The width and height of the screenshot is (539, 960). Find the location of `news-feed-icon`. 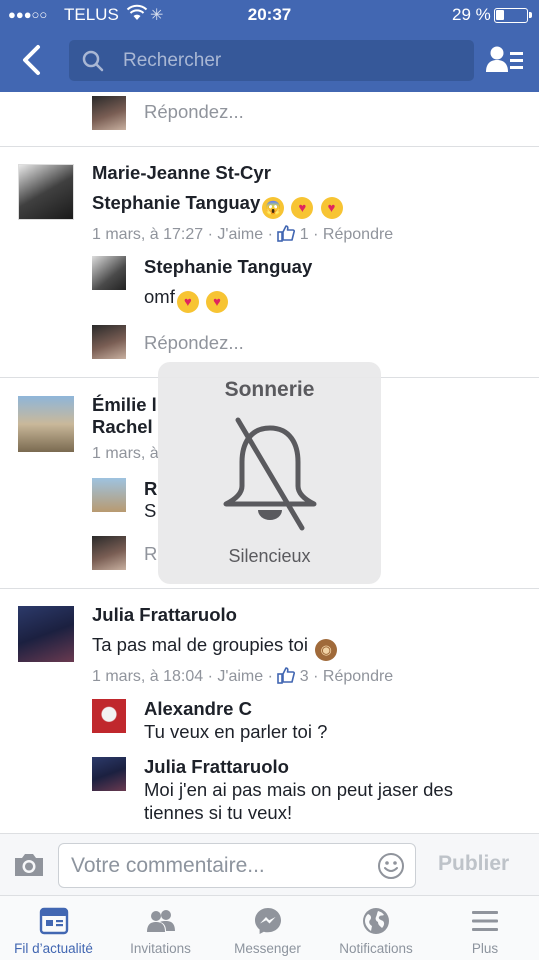

news-feed-icon is located at coordinates (53, 921).